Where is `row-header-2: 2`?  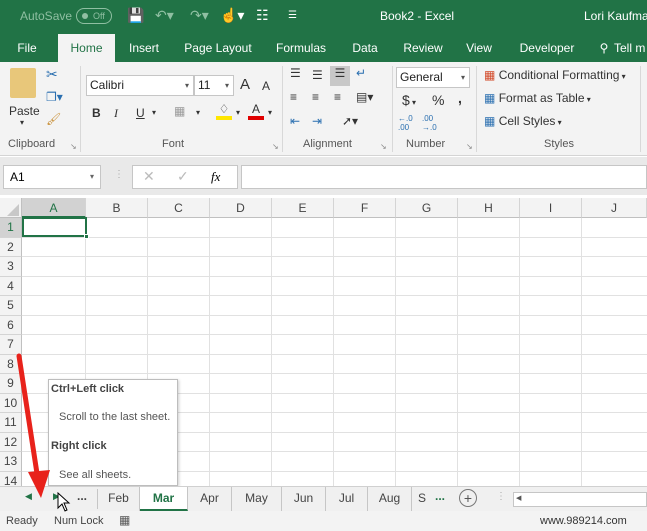
row-header-2: 2 is located at coordinates (11, 247).